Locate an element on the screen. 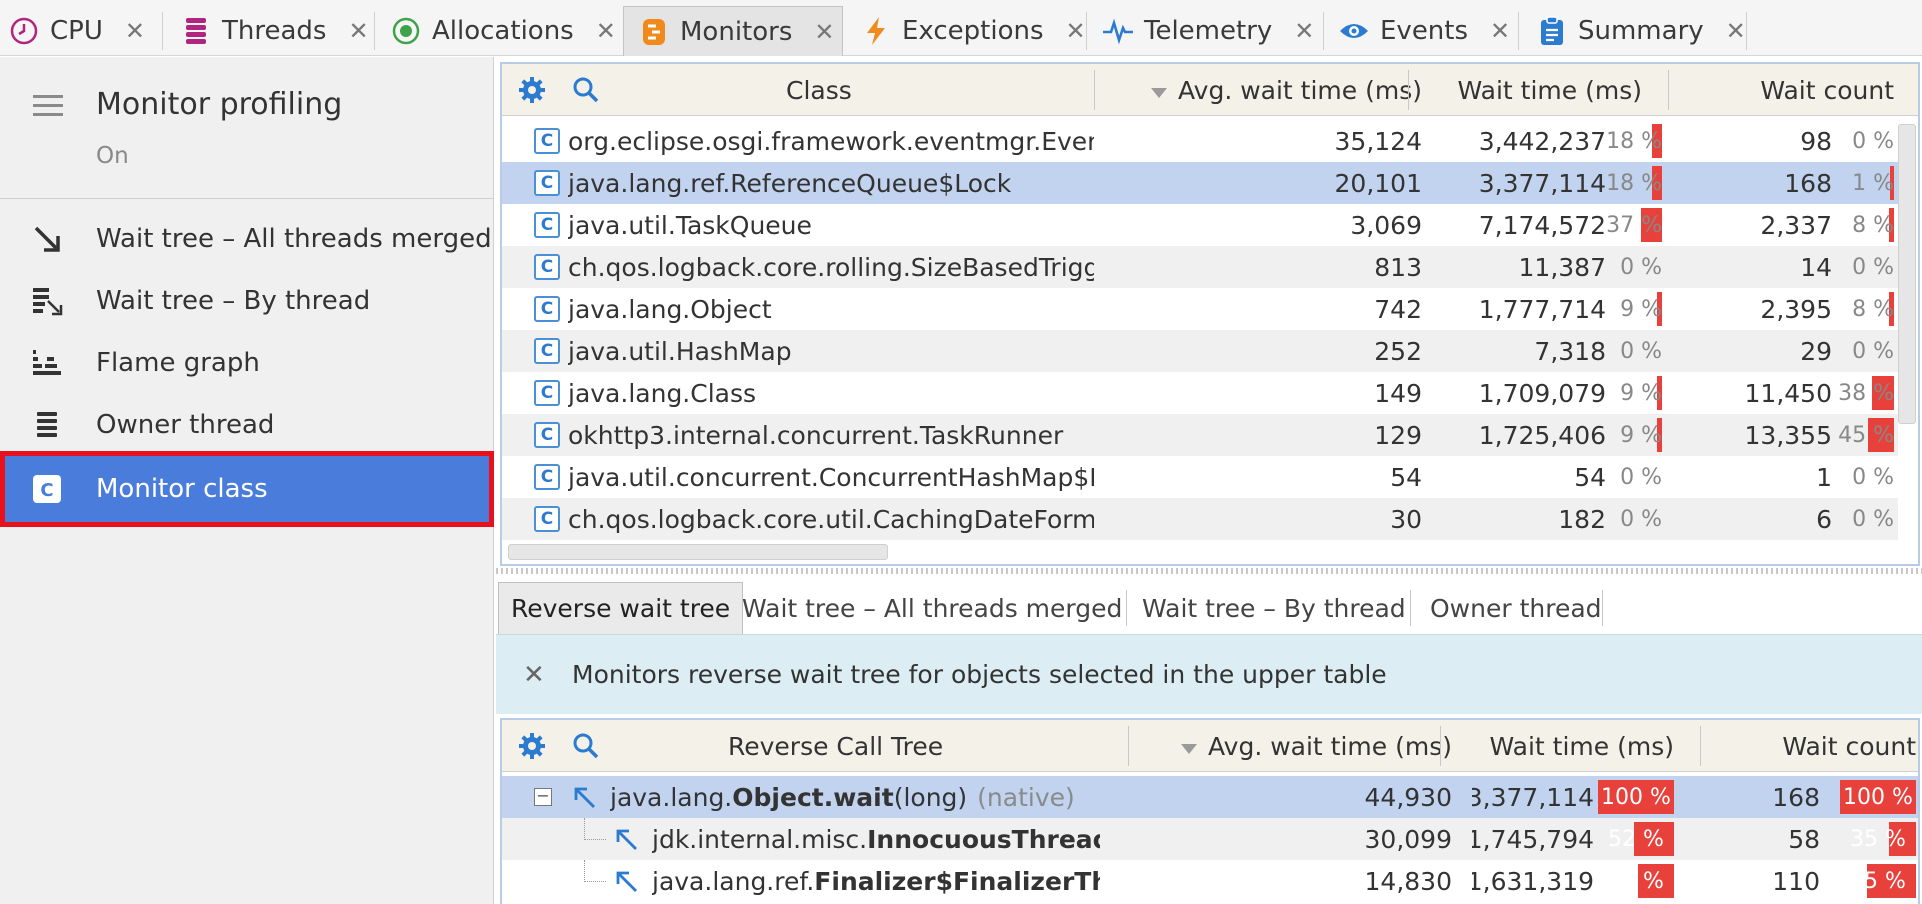  tab-allocations: Allocations ✕ is located at coordinates (503, 31).